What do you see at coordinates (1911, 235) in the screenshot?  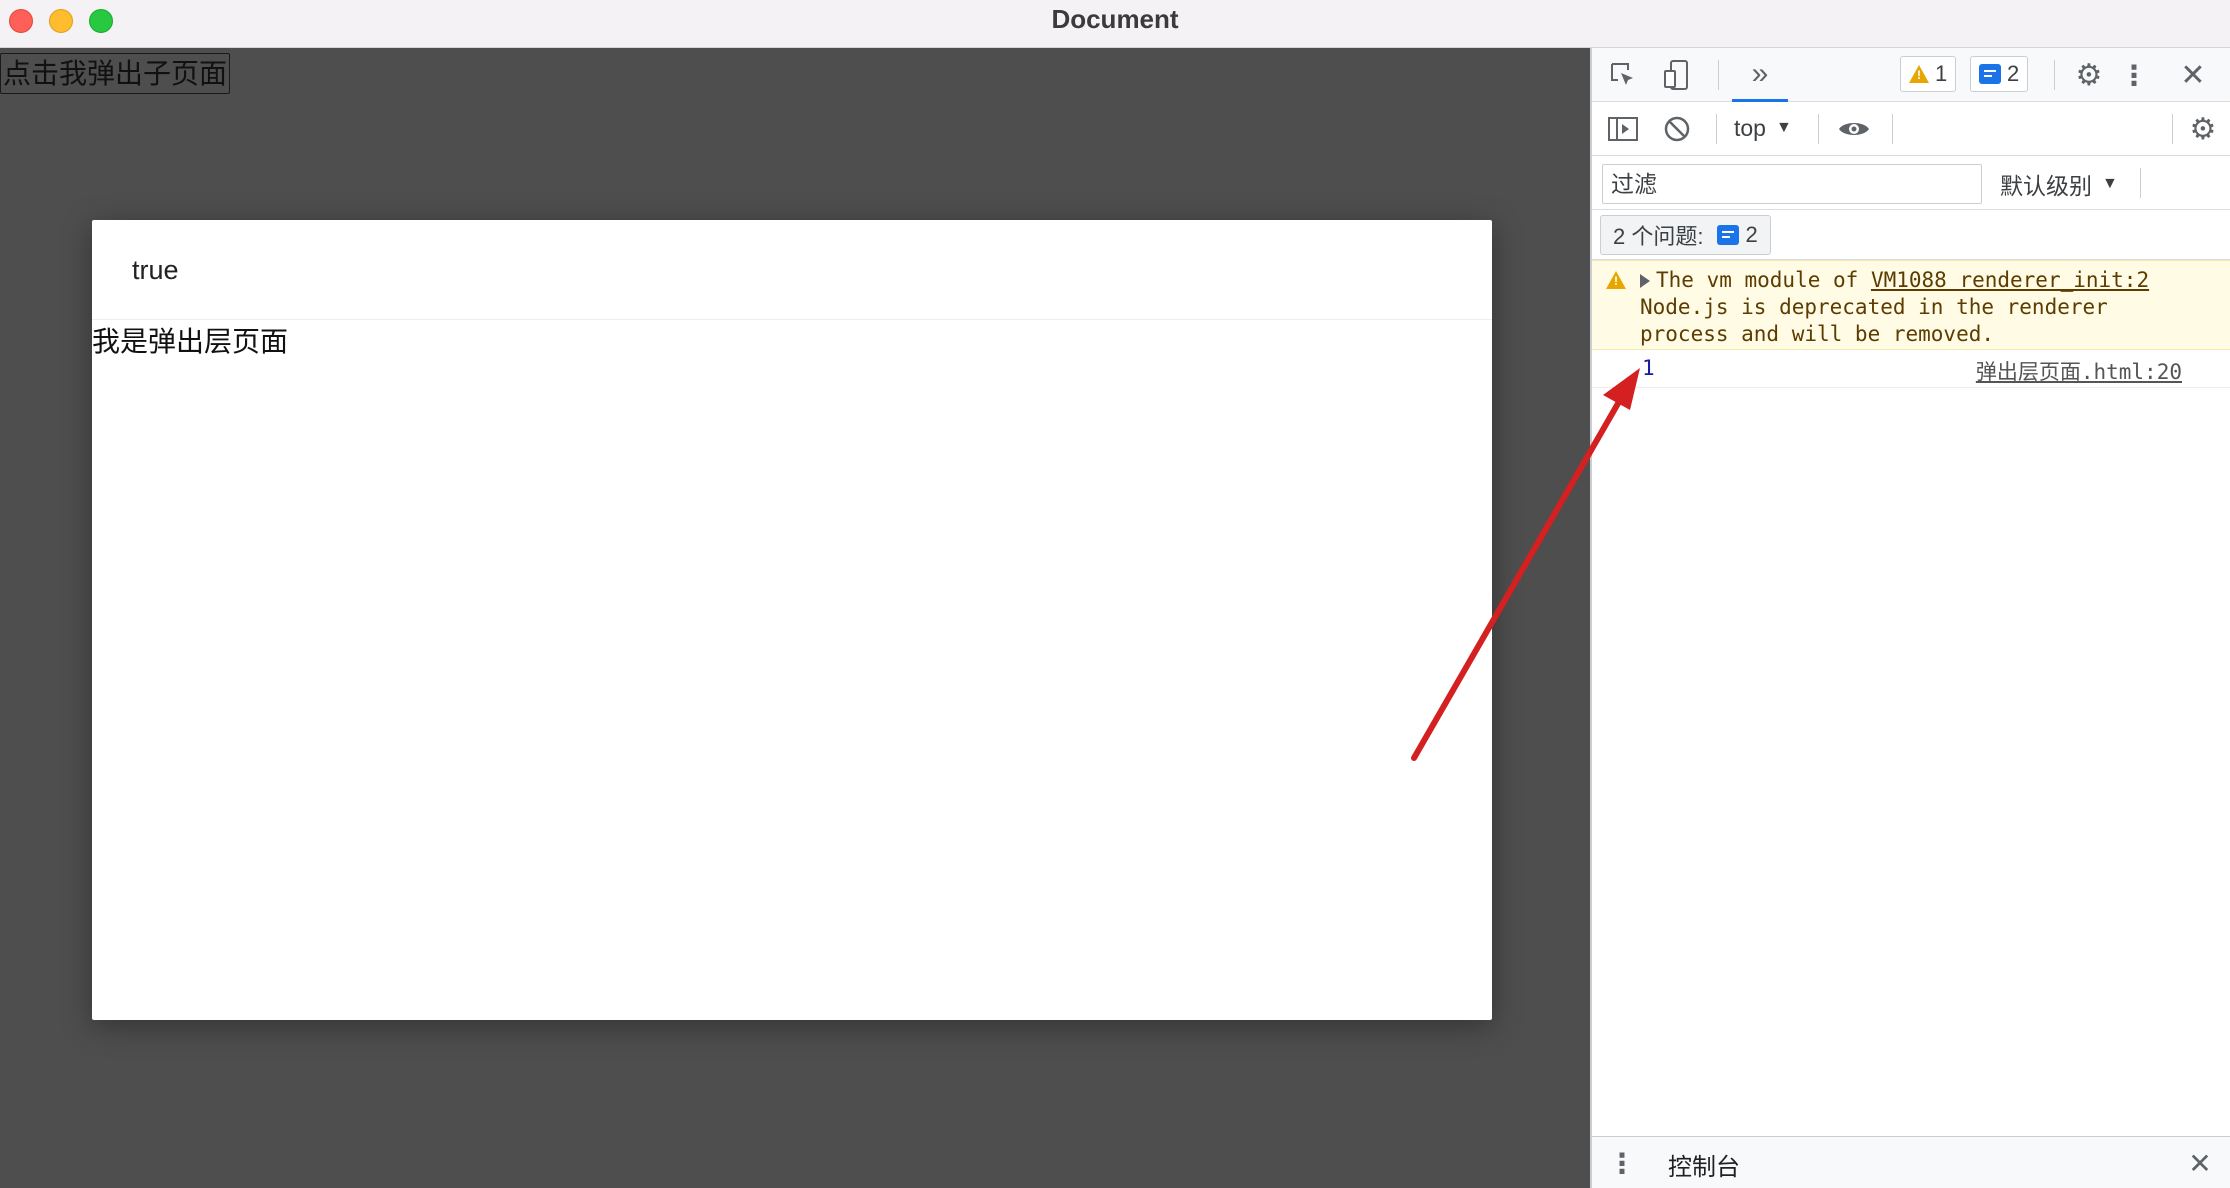 I see `issues-row: 2 个问题: 2` at bounding box center [1911, 235].